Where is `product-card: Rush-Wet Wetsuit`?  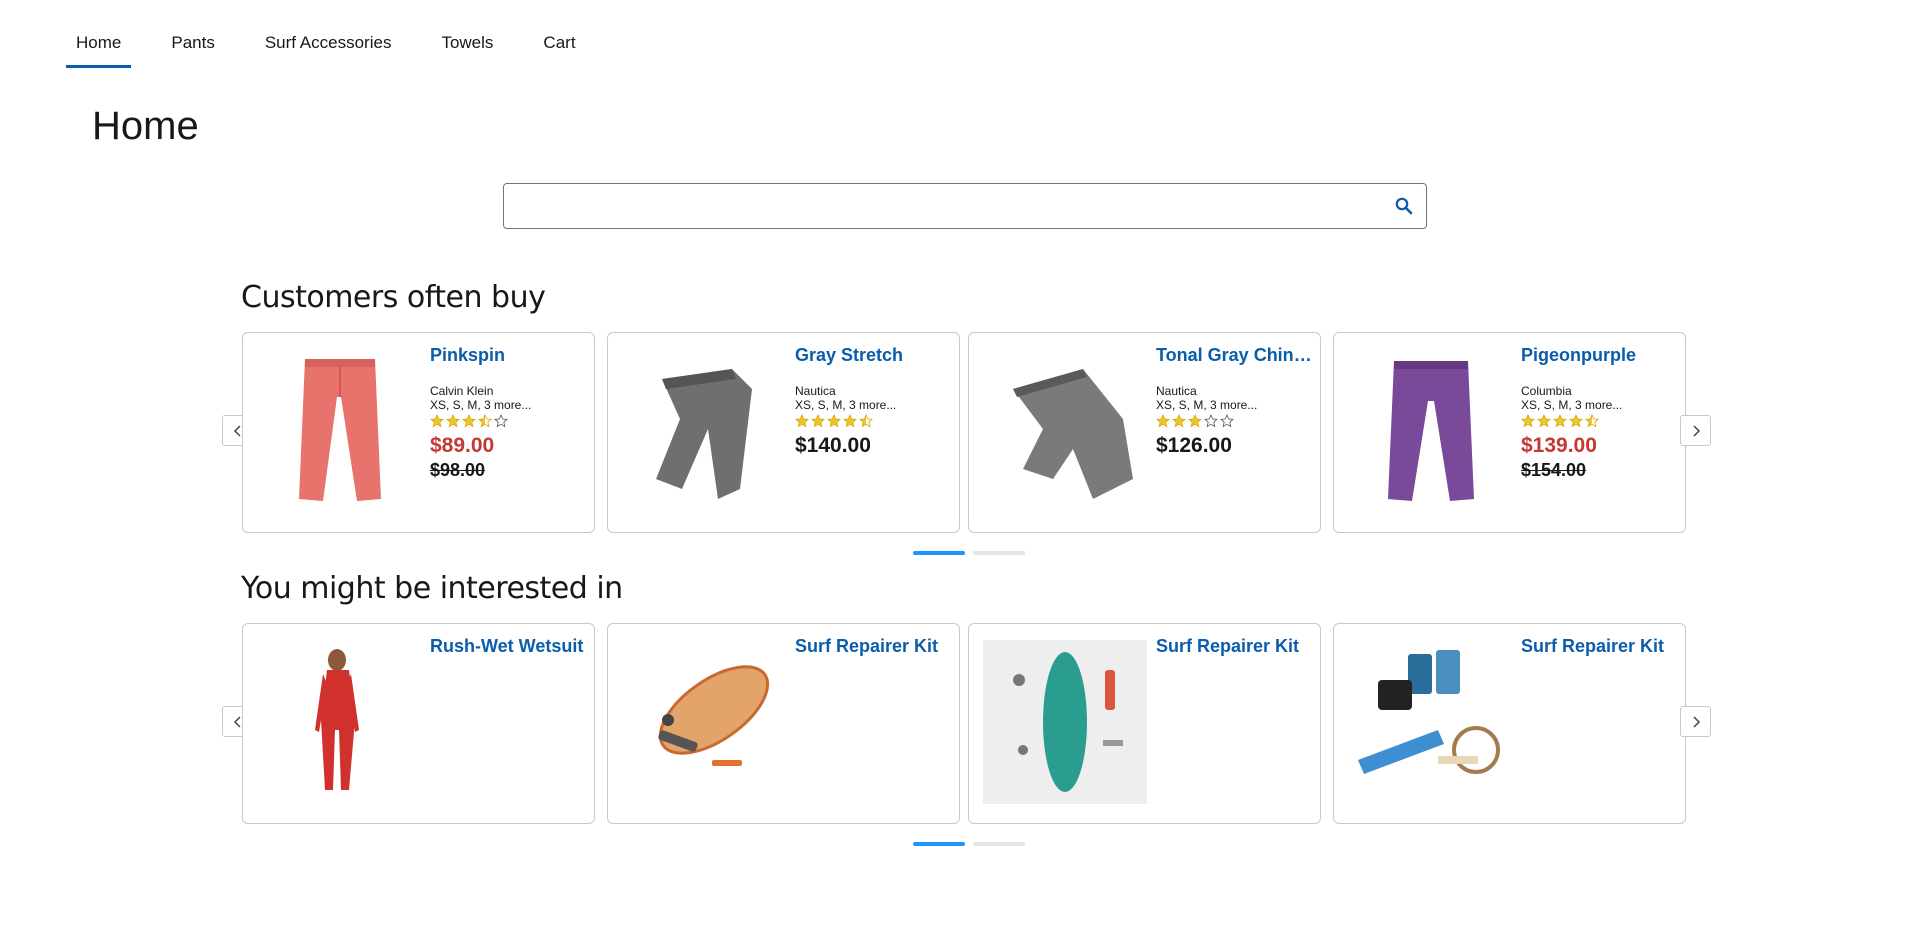
product-card: Rush-Wet Wetsuit is located at coordinates (418, 723).